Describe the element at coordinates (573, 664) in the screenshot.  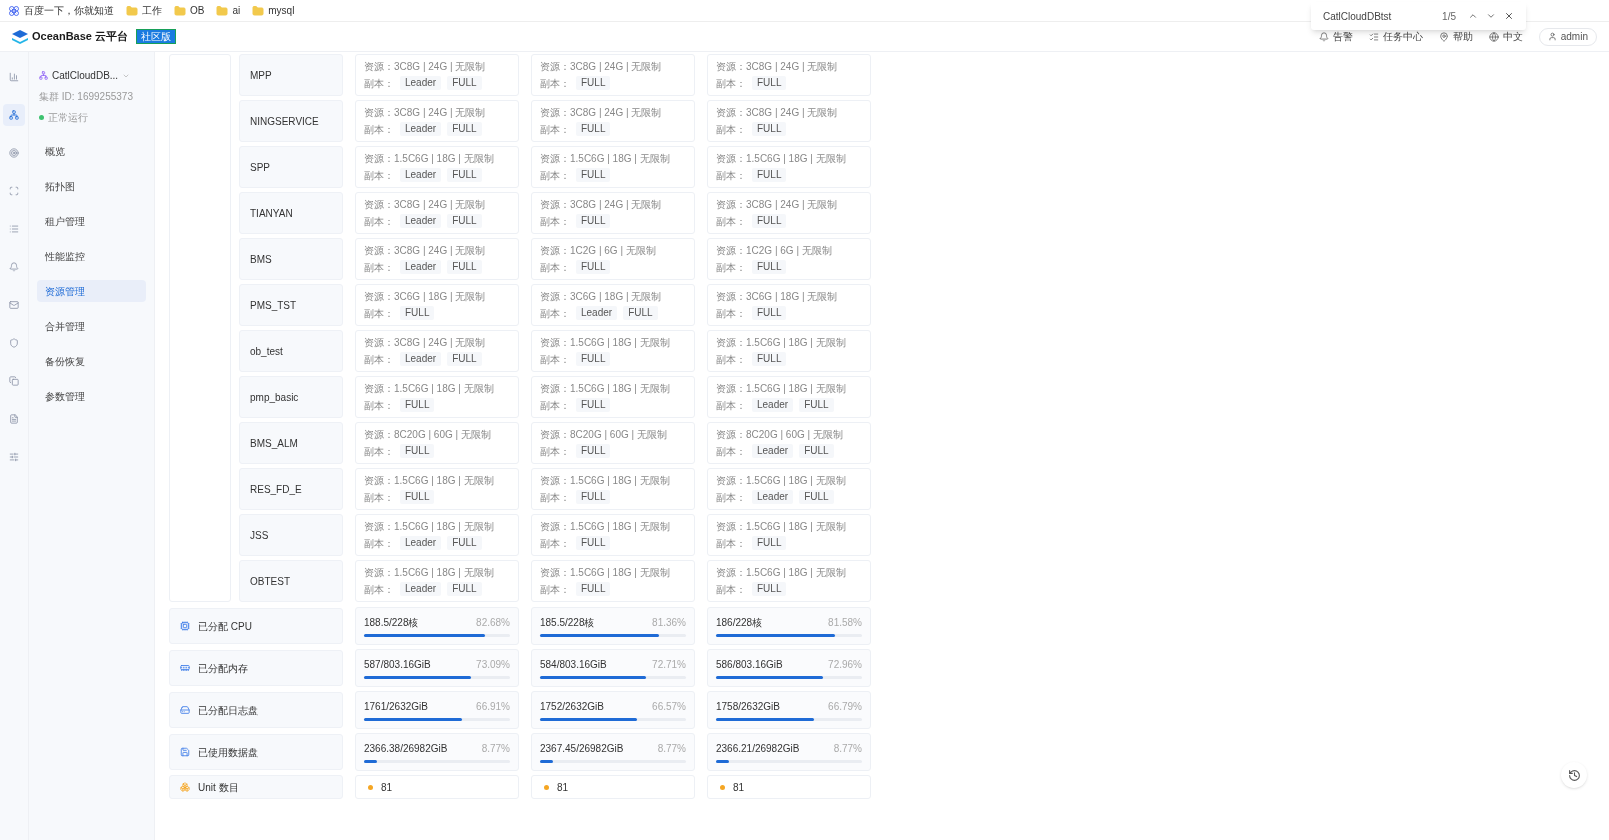
I see `usage-value: 584/803.16GiB` at that location.